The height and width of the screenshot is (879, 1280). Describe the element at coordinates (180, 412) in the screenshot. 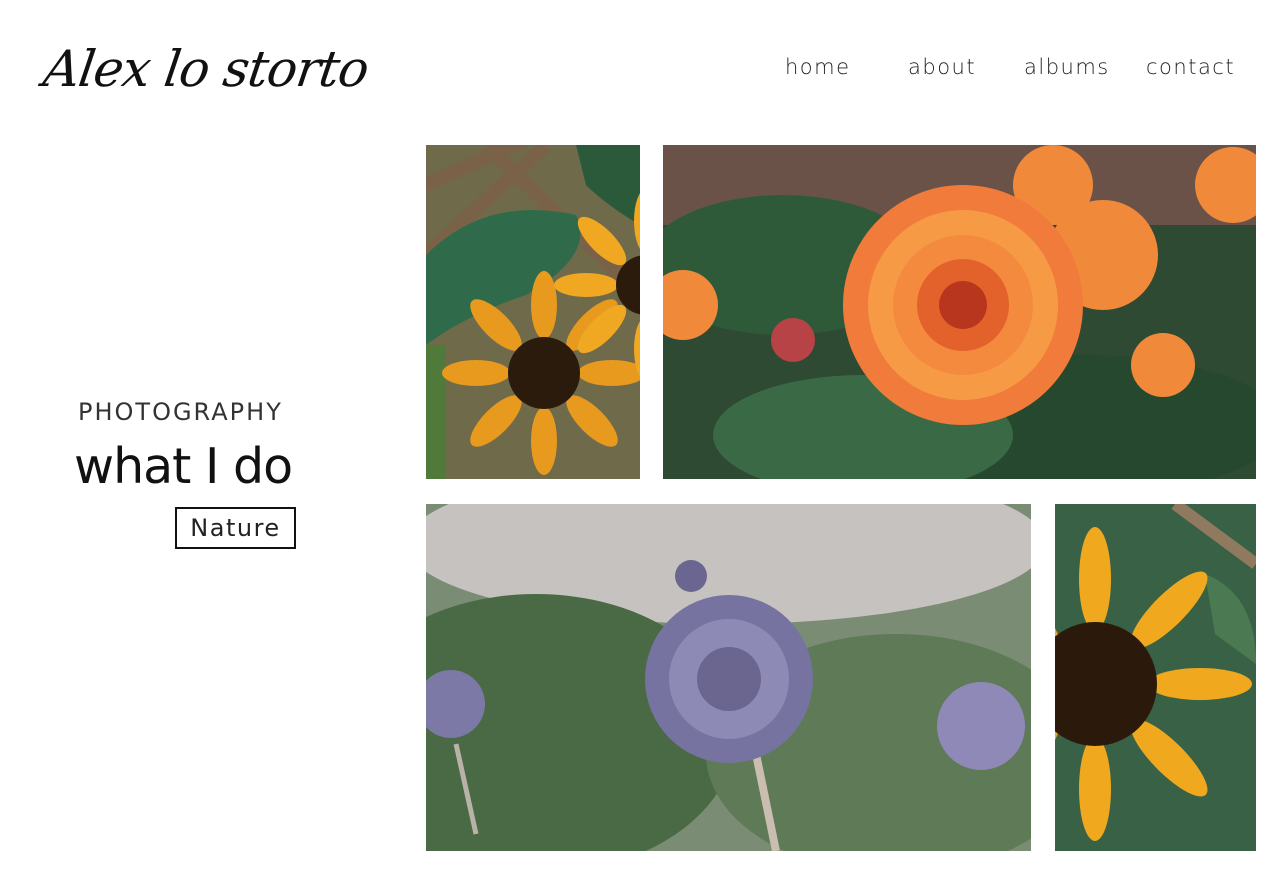

I see `section-eyebrow: PHOTOGRAPHY` at that location.